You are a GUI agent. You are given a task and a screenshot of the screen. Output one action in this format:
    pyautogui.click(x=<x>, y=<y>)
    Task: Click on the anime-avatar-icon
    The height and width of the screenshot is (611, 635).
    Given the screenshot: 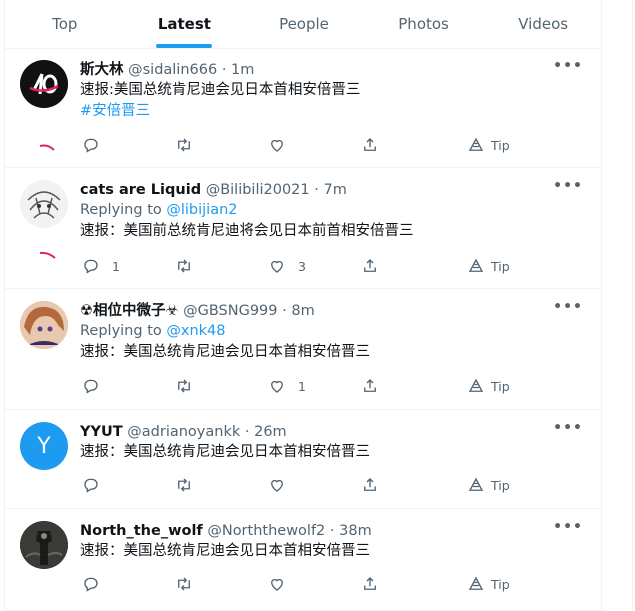 What is the action you would take?
    pyautogui.click(x=44, y=325)
    